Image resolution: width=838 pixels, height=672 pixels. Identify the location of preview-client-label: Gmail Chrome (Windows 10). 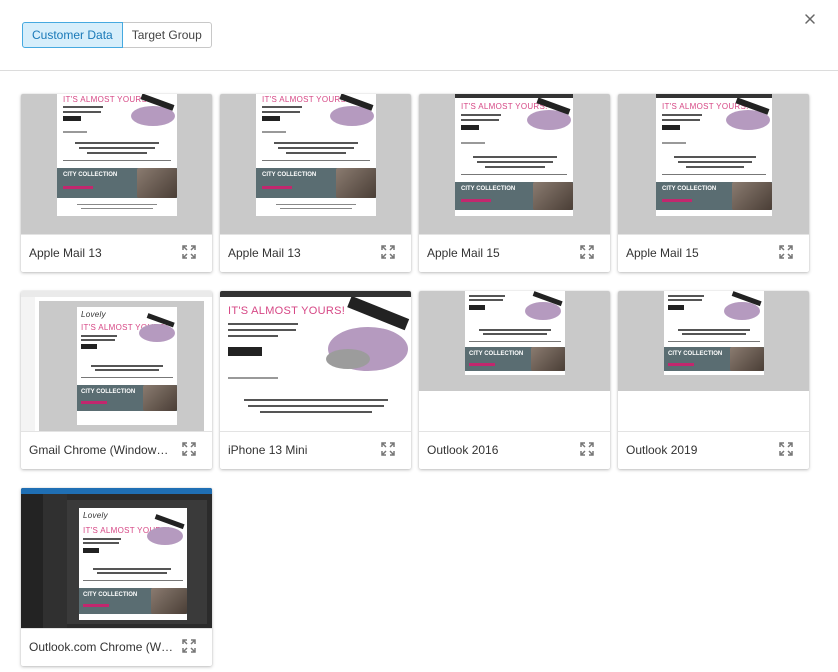
(101, 450).